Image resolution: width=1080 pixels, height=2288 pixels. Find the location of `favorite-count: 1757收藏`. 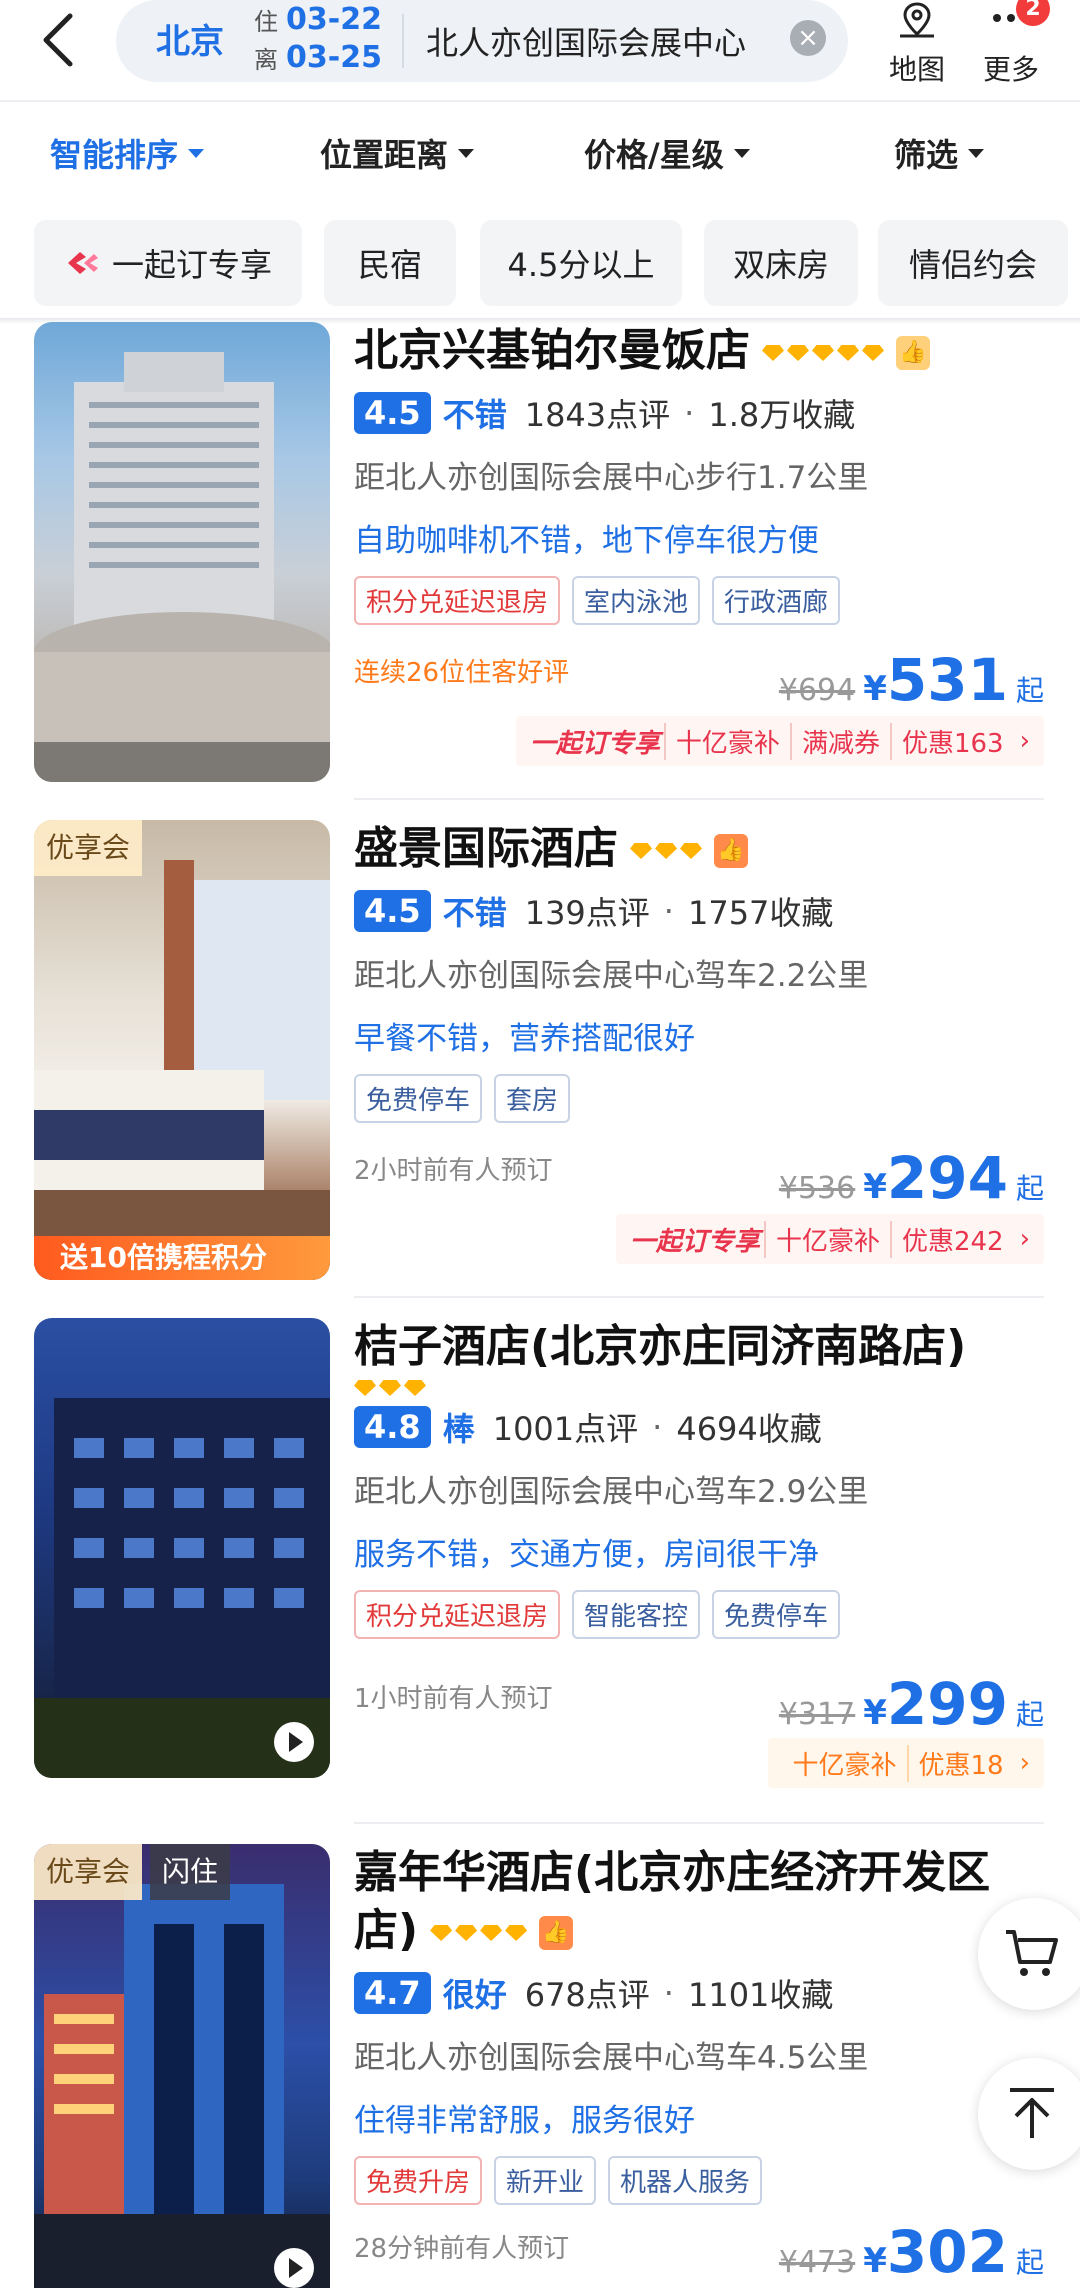

favorite-count: 1757收藏 is located at coordinates (760, 913).